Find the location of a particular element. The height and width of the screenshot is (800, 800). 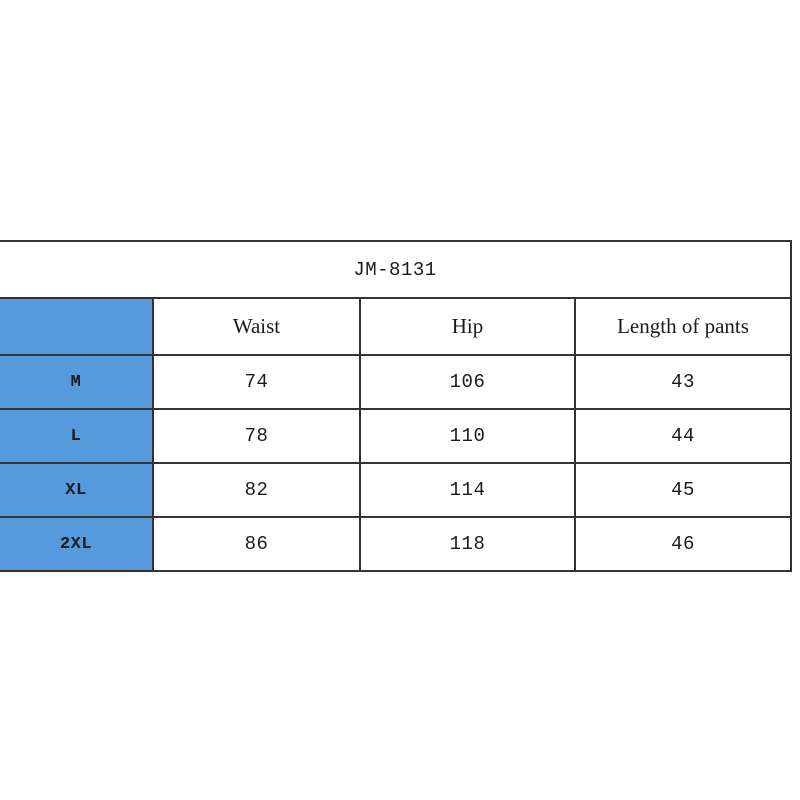

length-value: 44 is located at coordinates (683, 436).